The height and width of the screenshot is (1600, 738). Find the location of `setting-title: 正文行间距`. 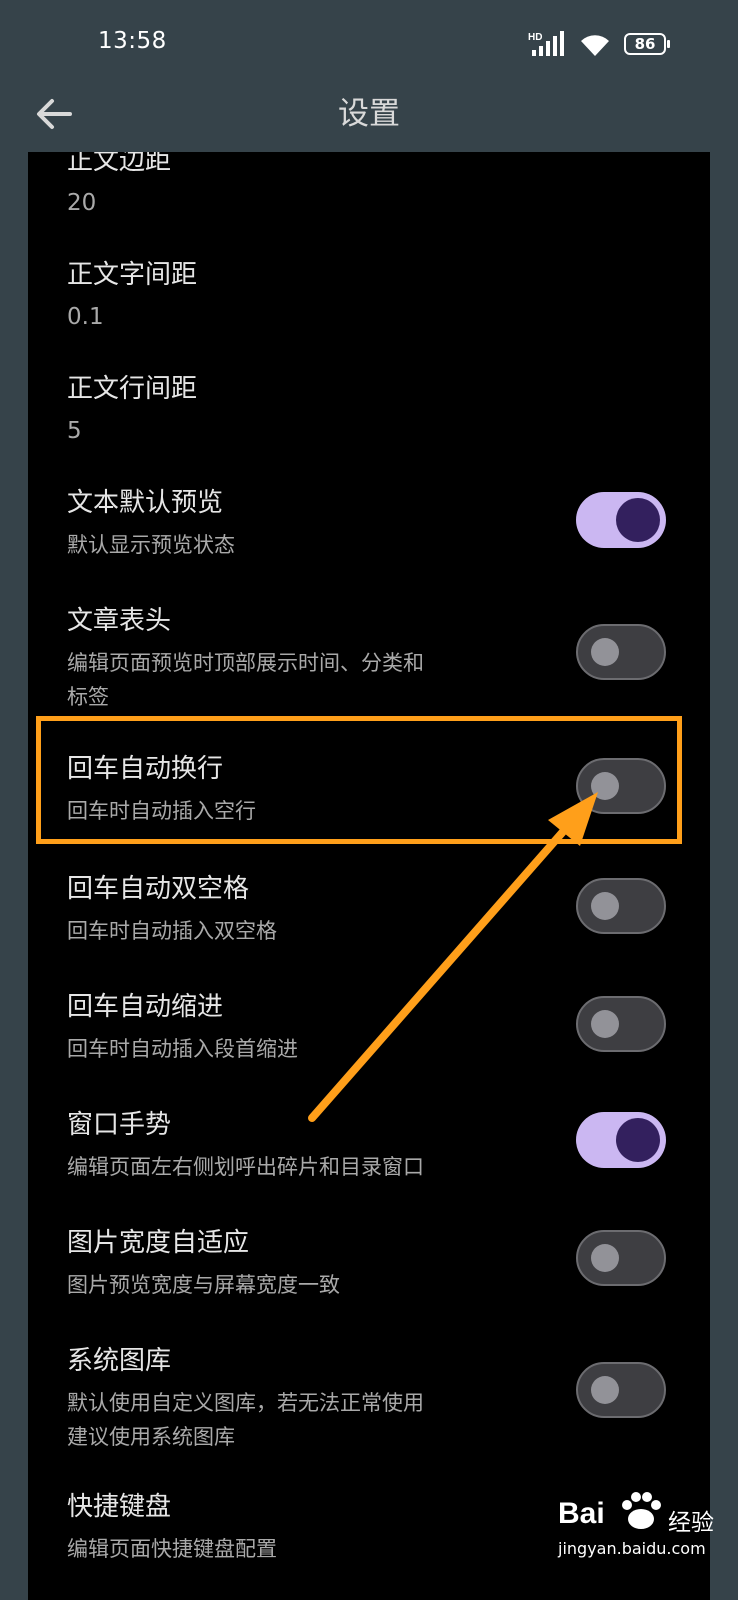

setting-title: 正文行间距 is located at coordinates (132, 389).